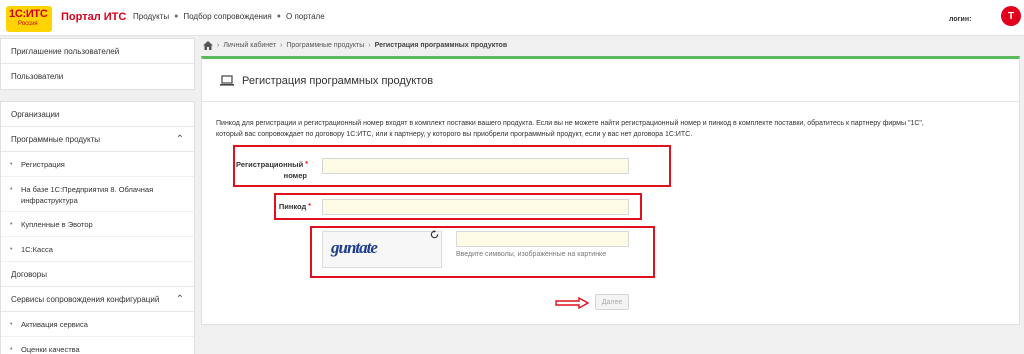  What do you see at coordinates (354, 247) in the screenshot?
I see `captcha-image-text: guntate` at bounding box center [354, 247].